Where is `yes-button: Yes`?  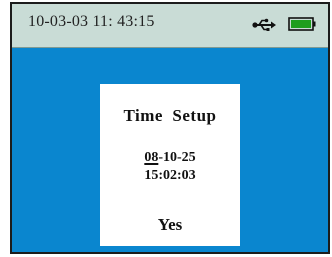
yes-button: Yes is located at coordinates (170, 225).